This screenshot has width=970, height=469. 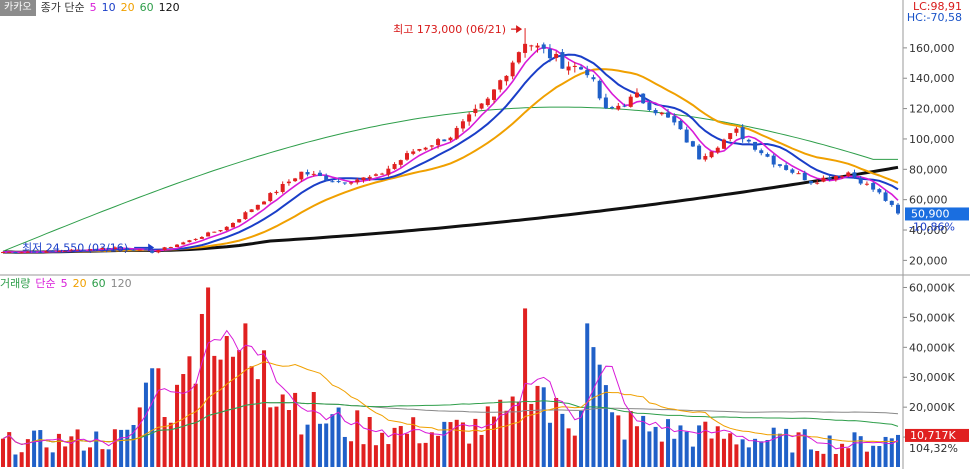 I want to click on ma-period-60: 60, so click(x=146, y=7).